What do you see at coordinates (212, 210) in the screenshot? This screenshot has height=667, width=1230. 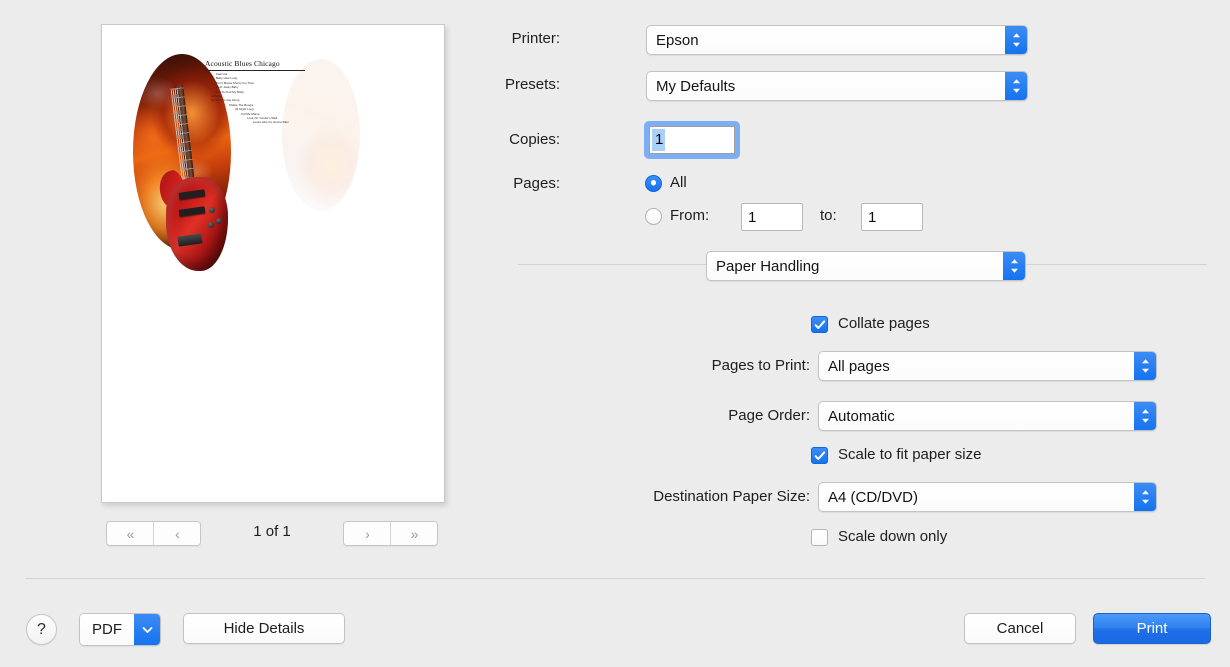 I see `guitar-knob-volume` at bounding box center [212, 210].